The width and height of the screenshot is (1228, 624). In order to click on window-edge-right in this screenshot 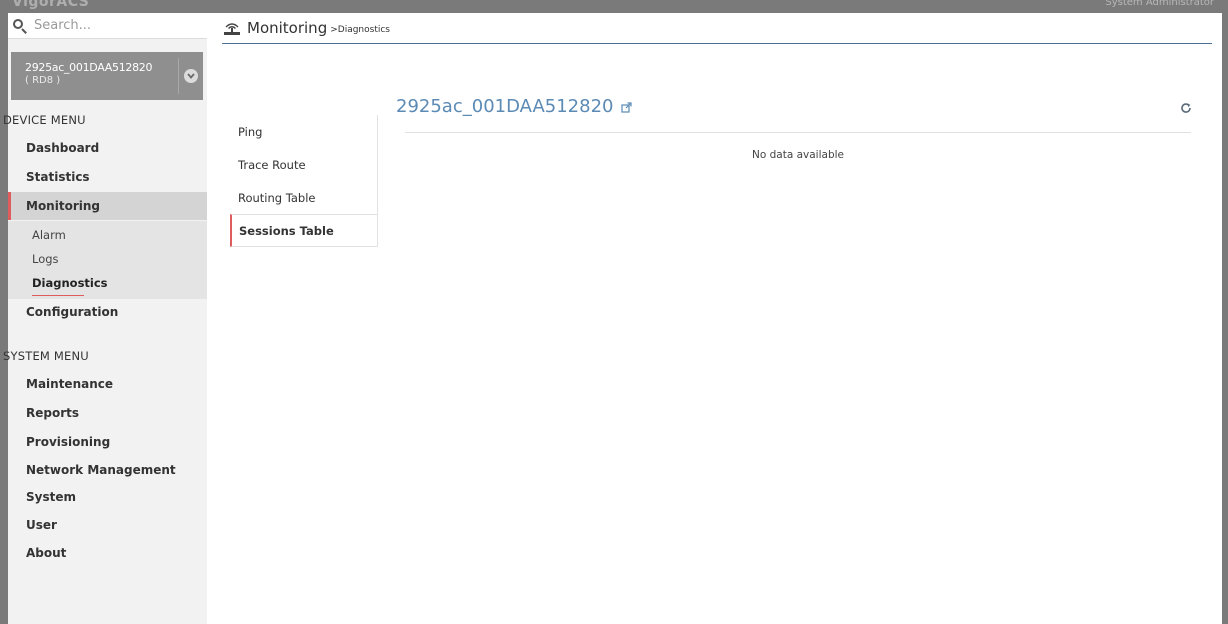, I will do `click(1225, 318)`.